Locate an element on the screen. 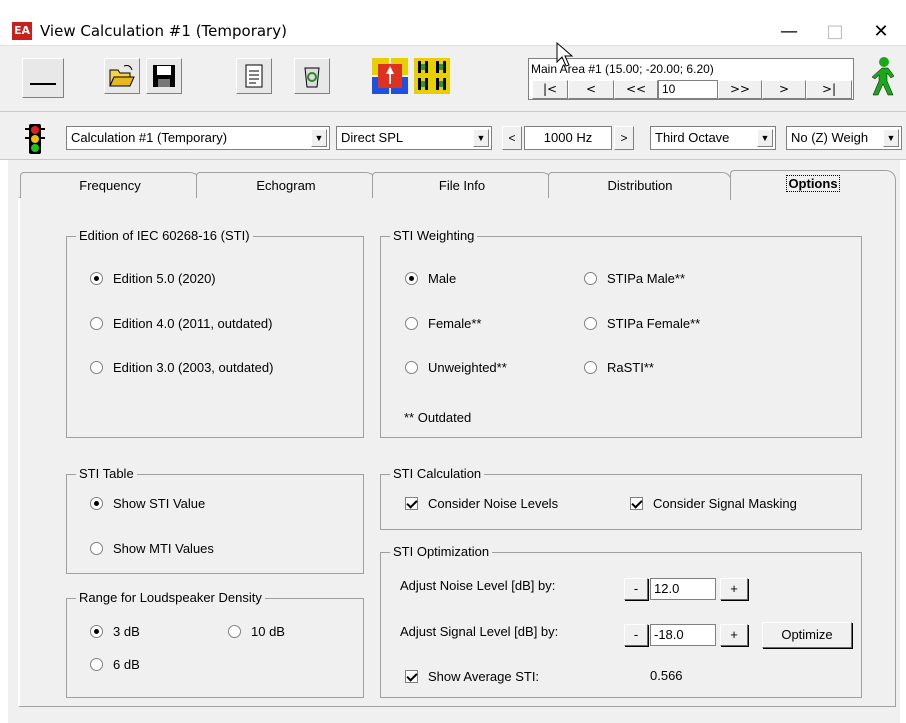 Image resolution: width=906 pixels, height=723 pixels. weighting-stipa-male-option: STIPa Male** is located at coordinates (634, 278).